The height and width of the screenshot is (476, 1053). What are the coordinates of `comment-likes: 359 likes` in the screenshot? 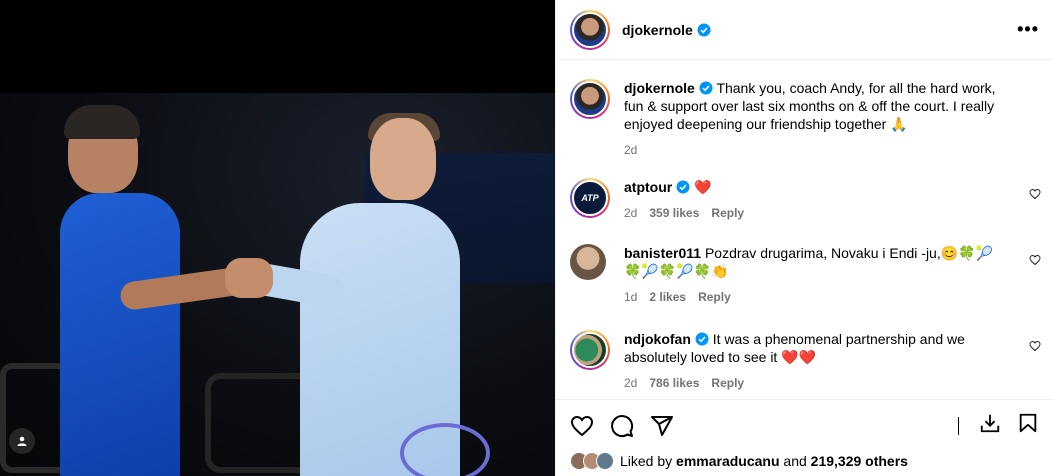 It's located at (674, 213).